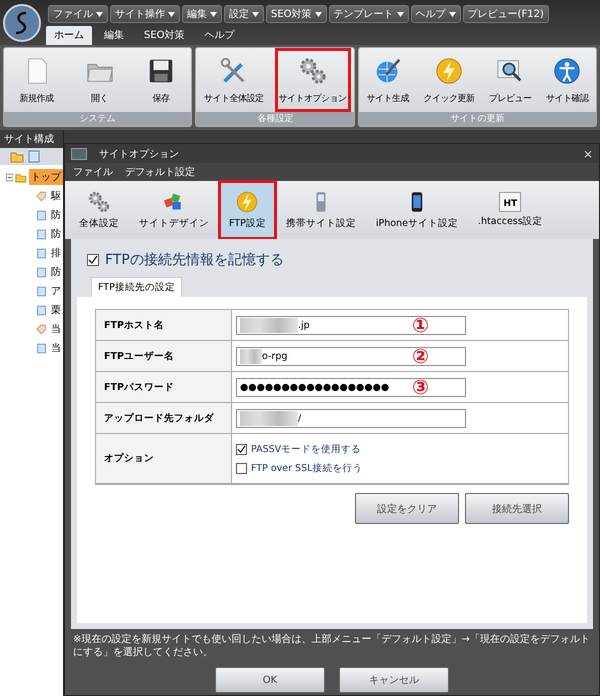 This screenshot has height=696, width=600. Describe the element at coordinates (174, 210) in the screenshot. I see `settings-tab: サイトデザイン` at that location.